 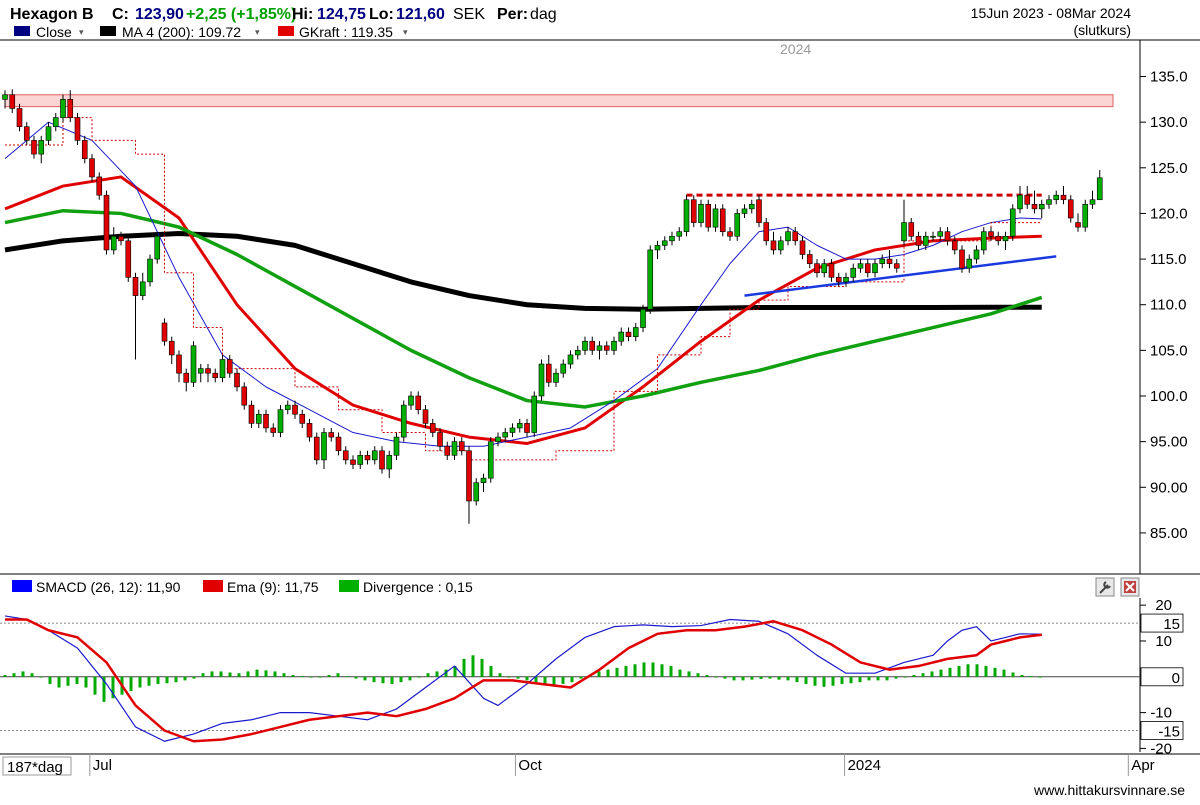 I want to click on period-value: dag, so click(x=543, y=14).